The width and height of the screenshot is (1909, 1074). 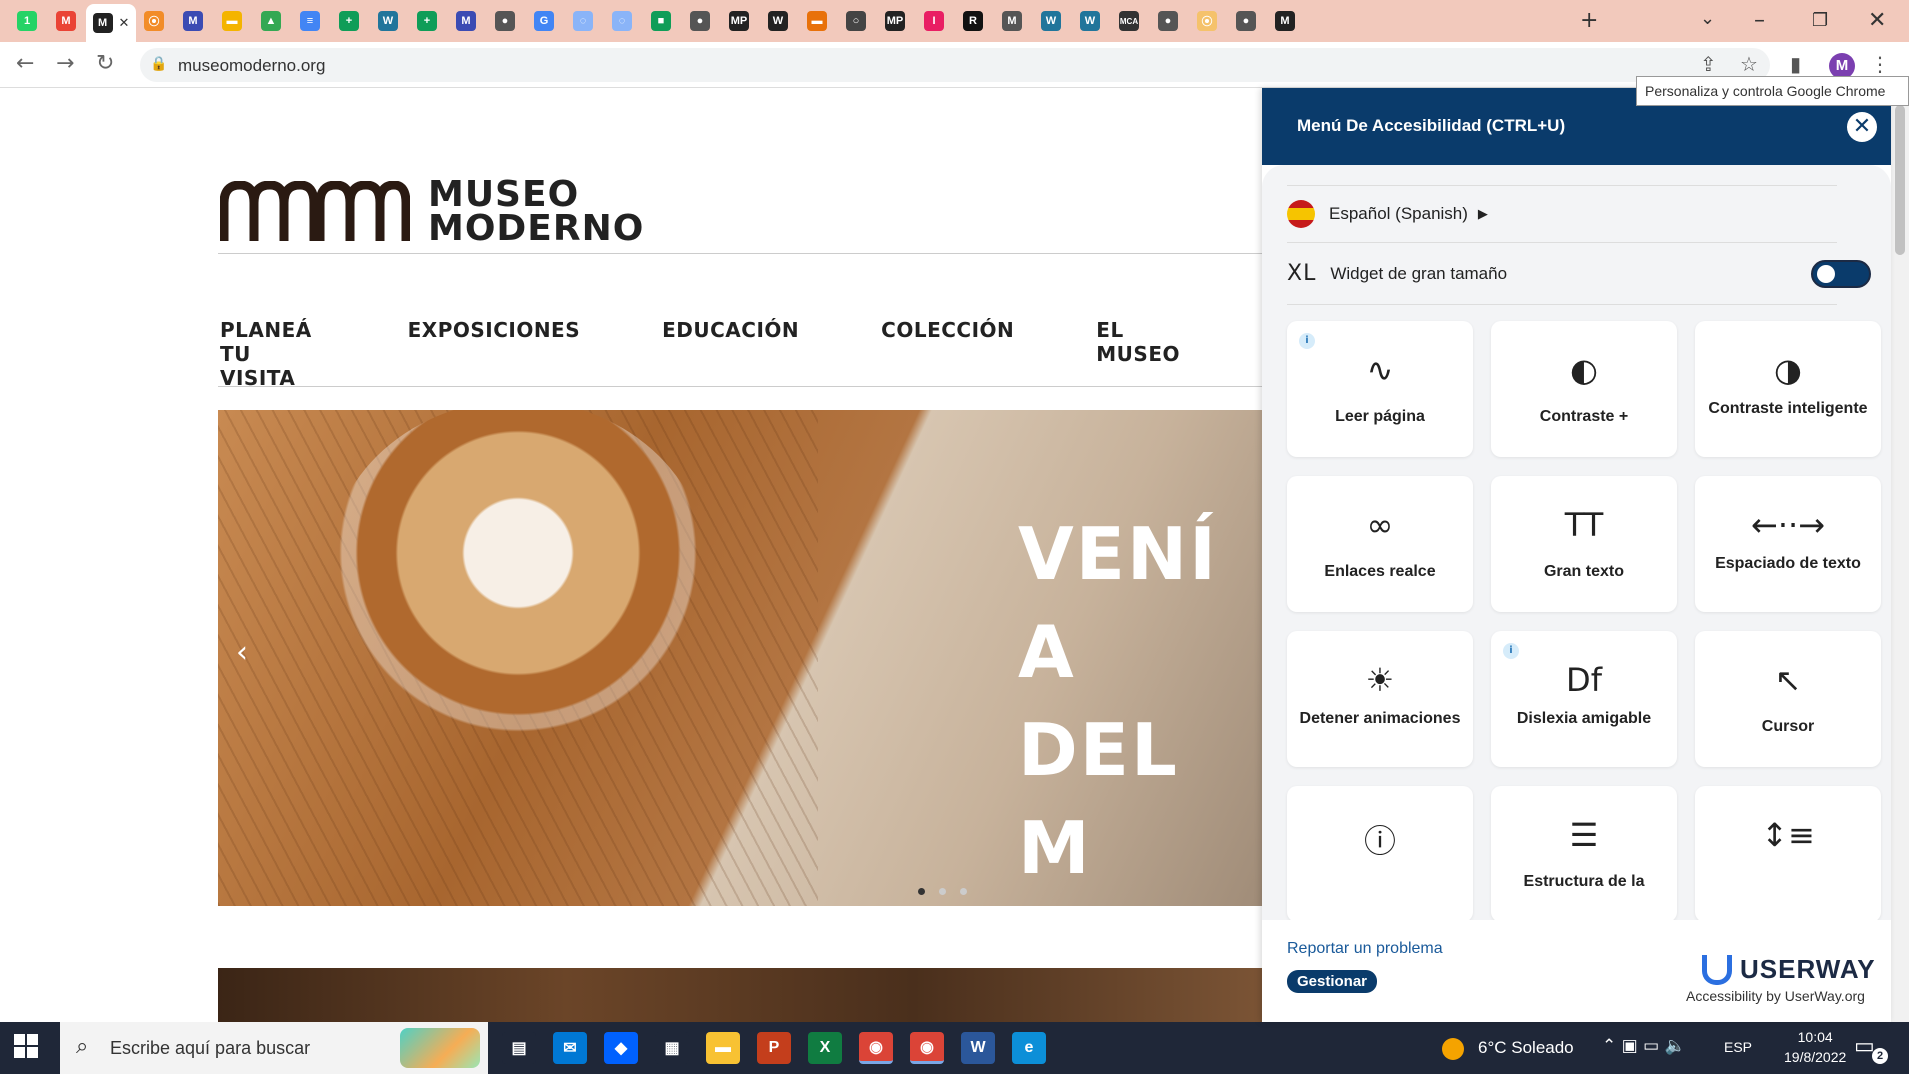 What do you see at coordinates (927, 1048) in the screenshot?
I see `chrome-profile-icon: ◉` at bounding box center [927, 1048].